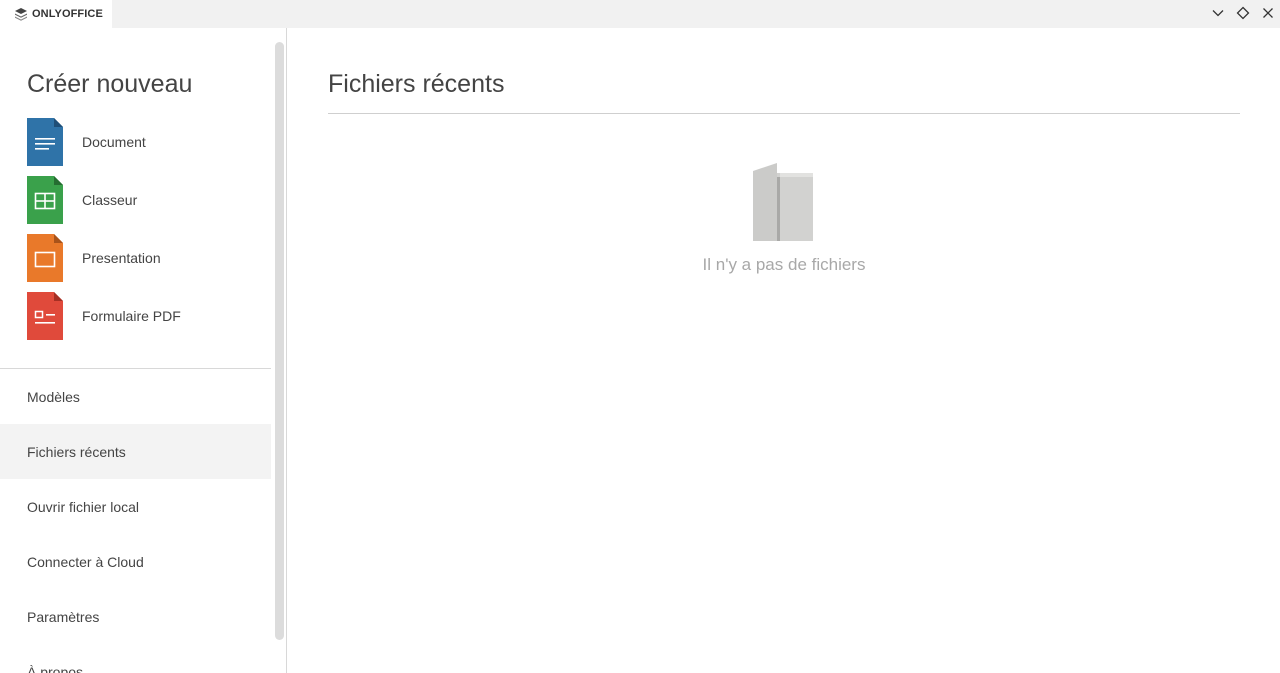  I want to click on pdf-form-icon, so click(45, 316).